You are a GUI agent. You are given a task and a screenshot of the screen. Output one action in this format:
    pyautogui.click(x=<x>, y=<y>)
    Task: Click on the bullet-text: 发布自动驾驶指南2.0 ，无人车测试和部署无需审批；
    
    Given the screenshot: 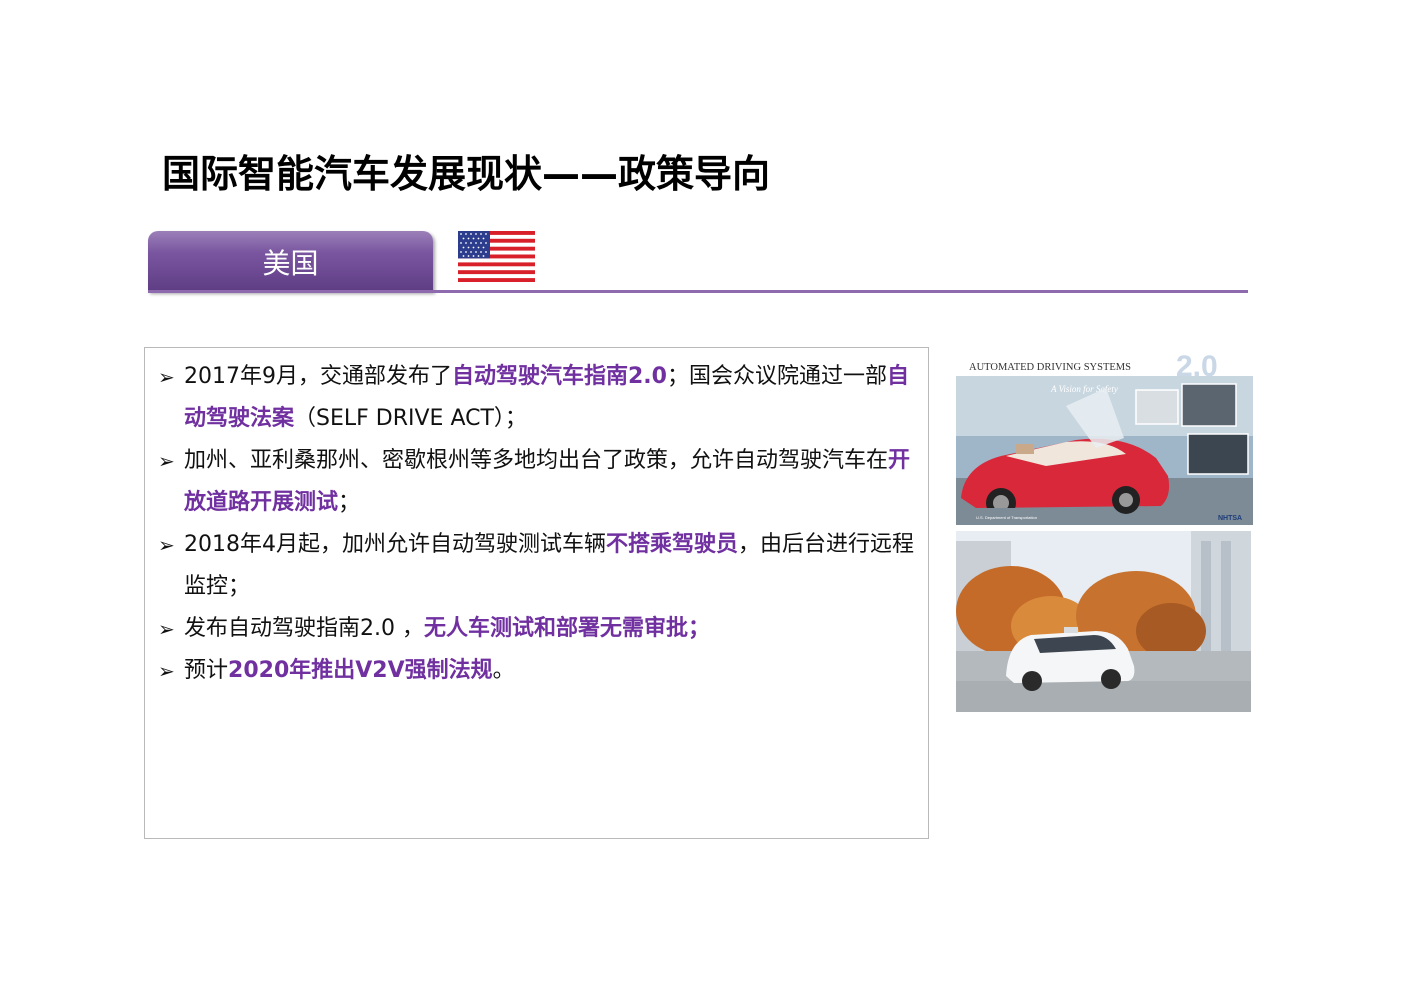 What is the action you would take?
    pyautogui.click(x=553, y=629)
    